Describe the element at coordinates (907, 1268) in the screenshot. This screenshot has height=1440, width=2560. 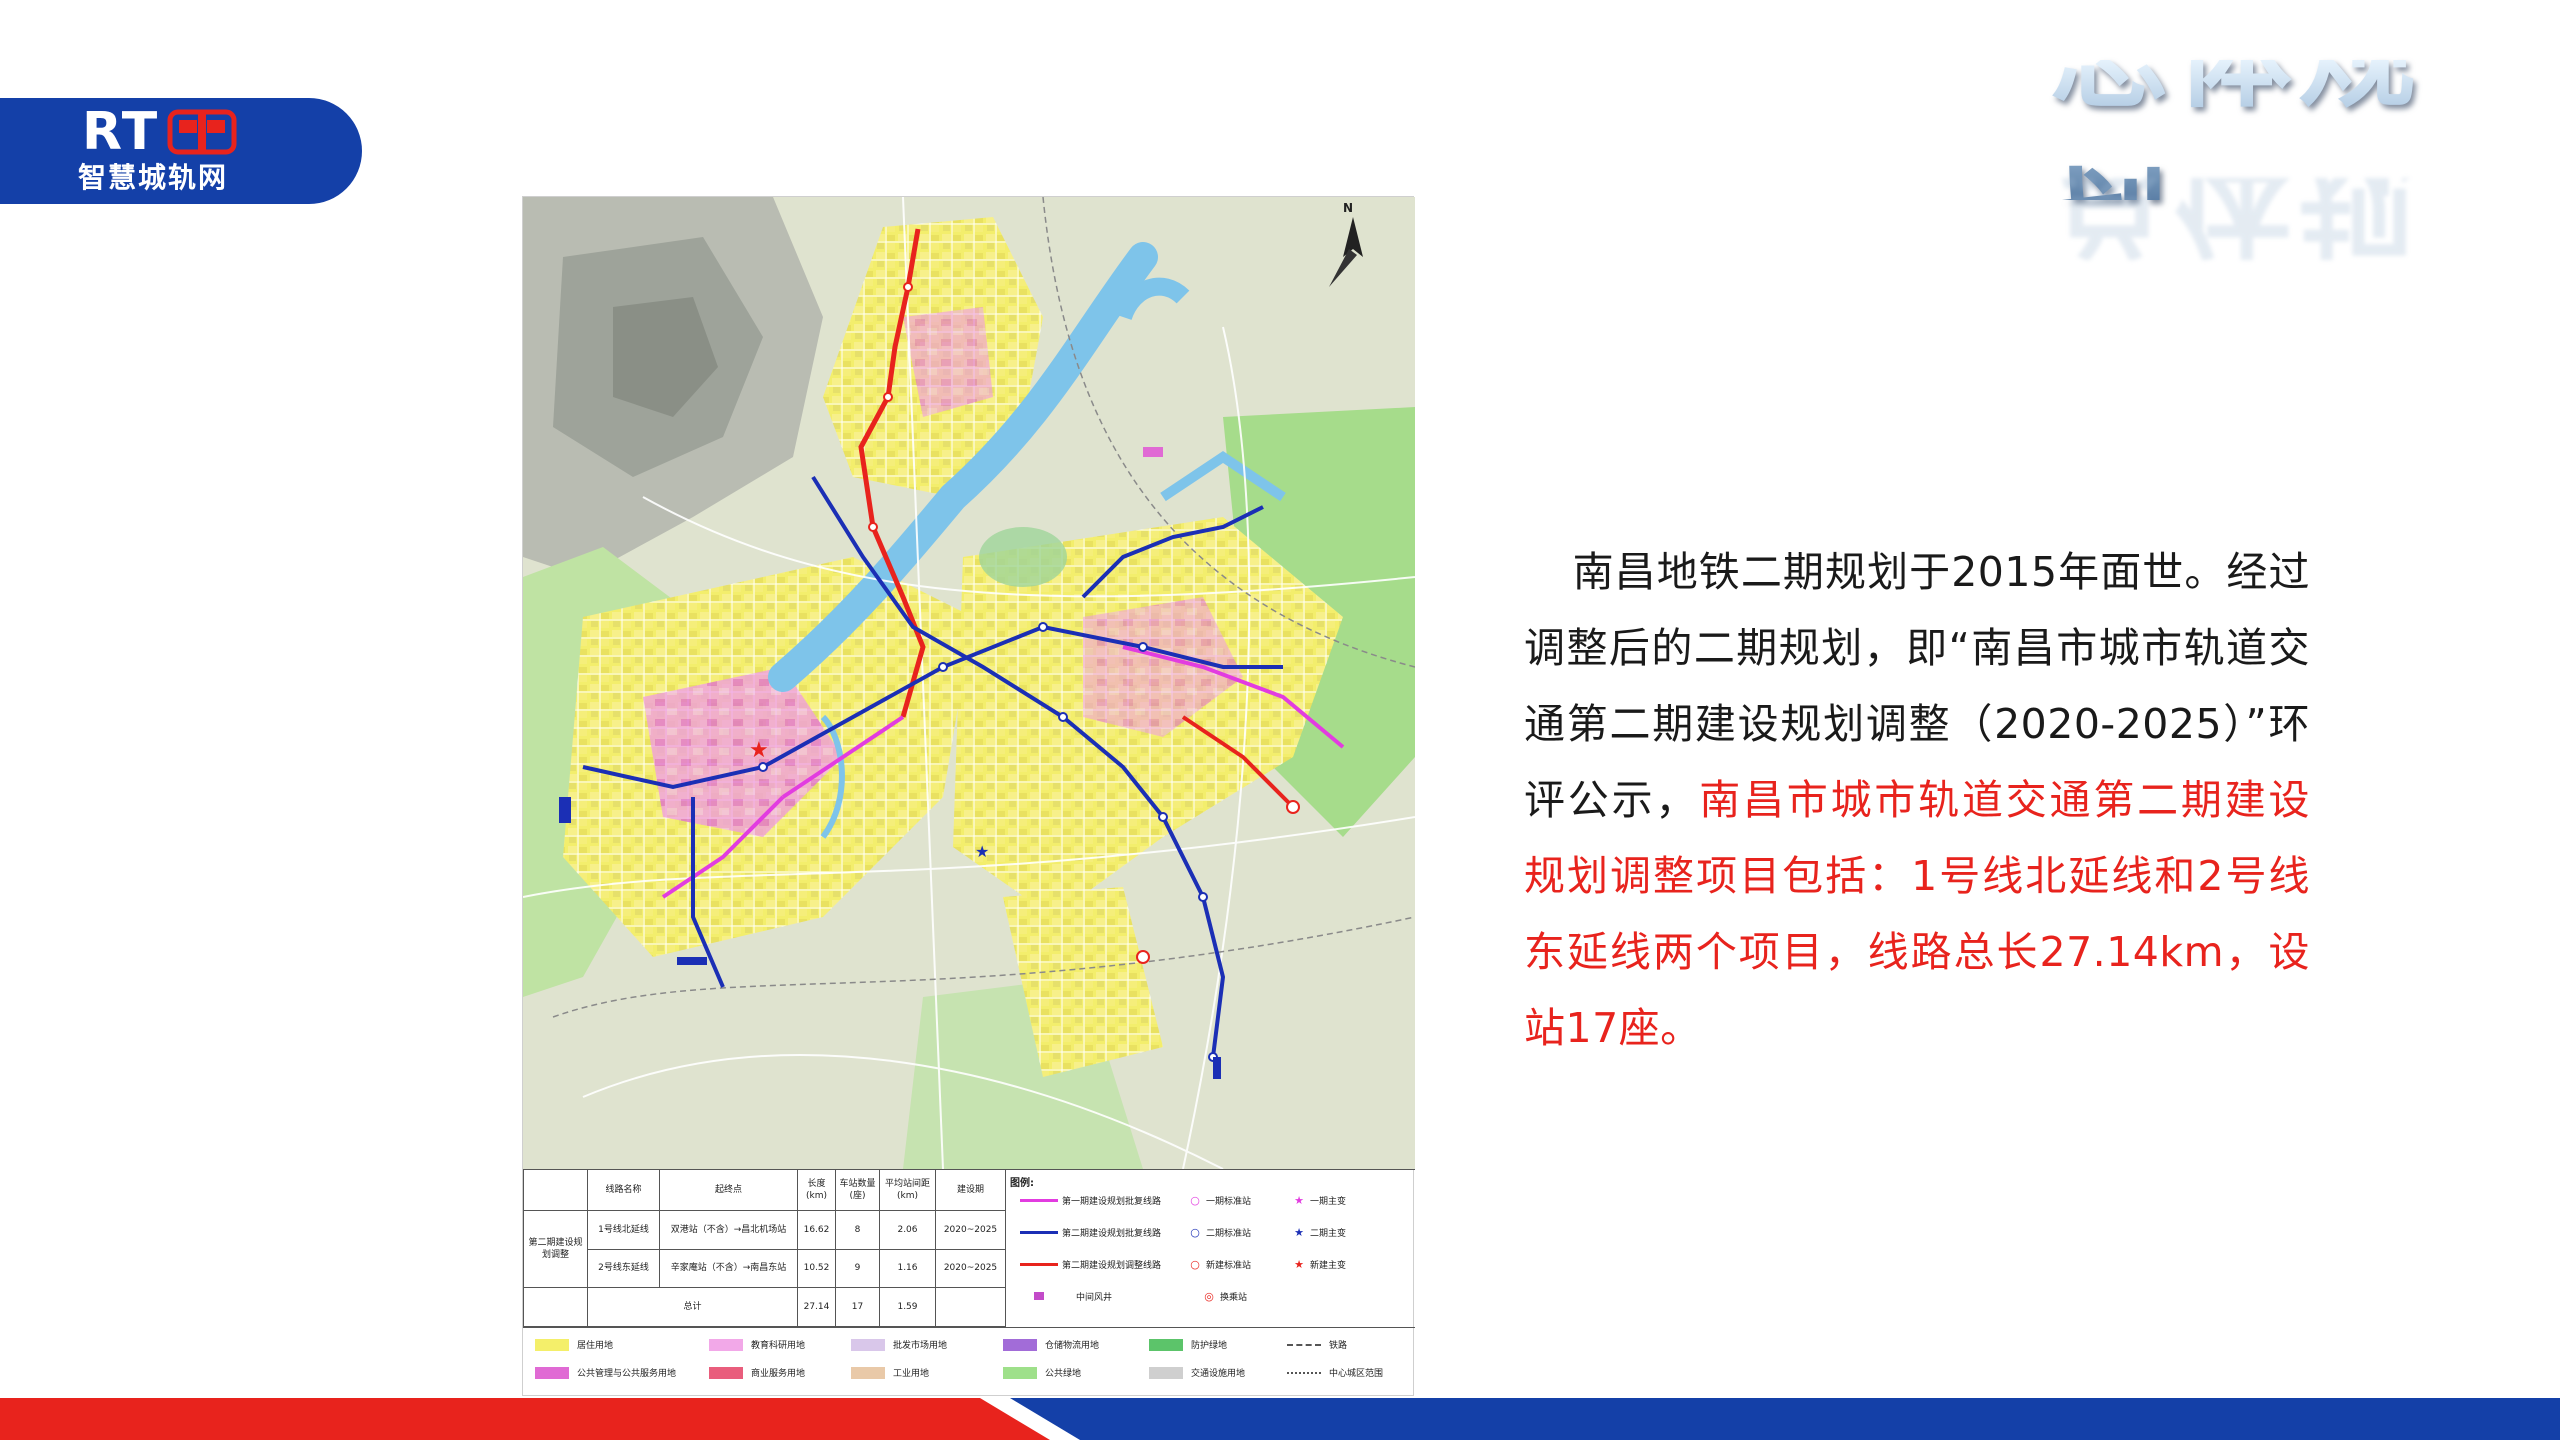
I see `table-cell: 1.16` at that location.